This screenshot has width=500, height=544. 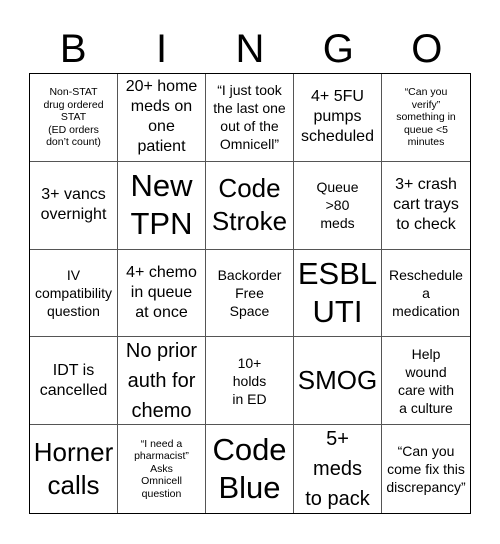 I want to click on bingo-cell-r4-c5: Help wound care with a culture, so click(x=426, y=381).